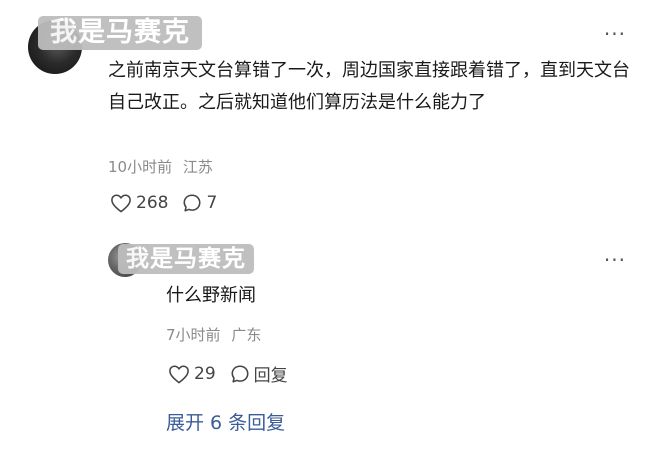 This screenshot has width=660, height=459. What do you see at coordinates (186, 259) in the screenshot?
I see `replier-username: 我是马赛克` at bounding box center [186, 259].